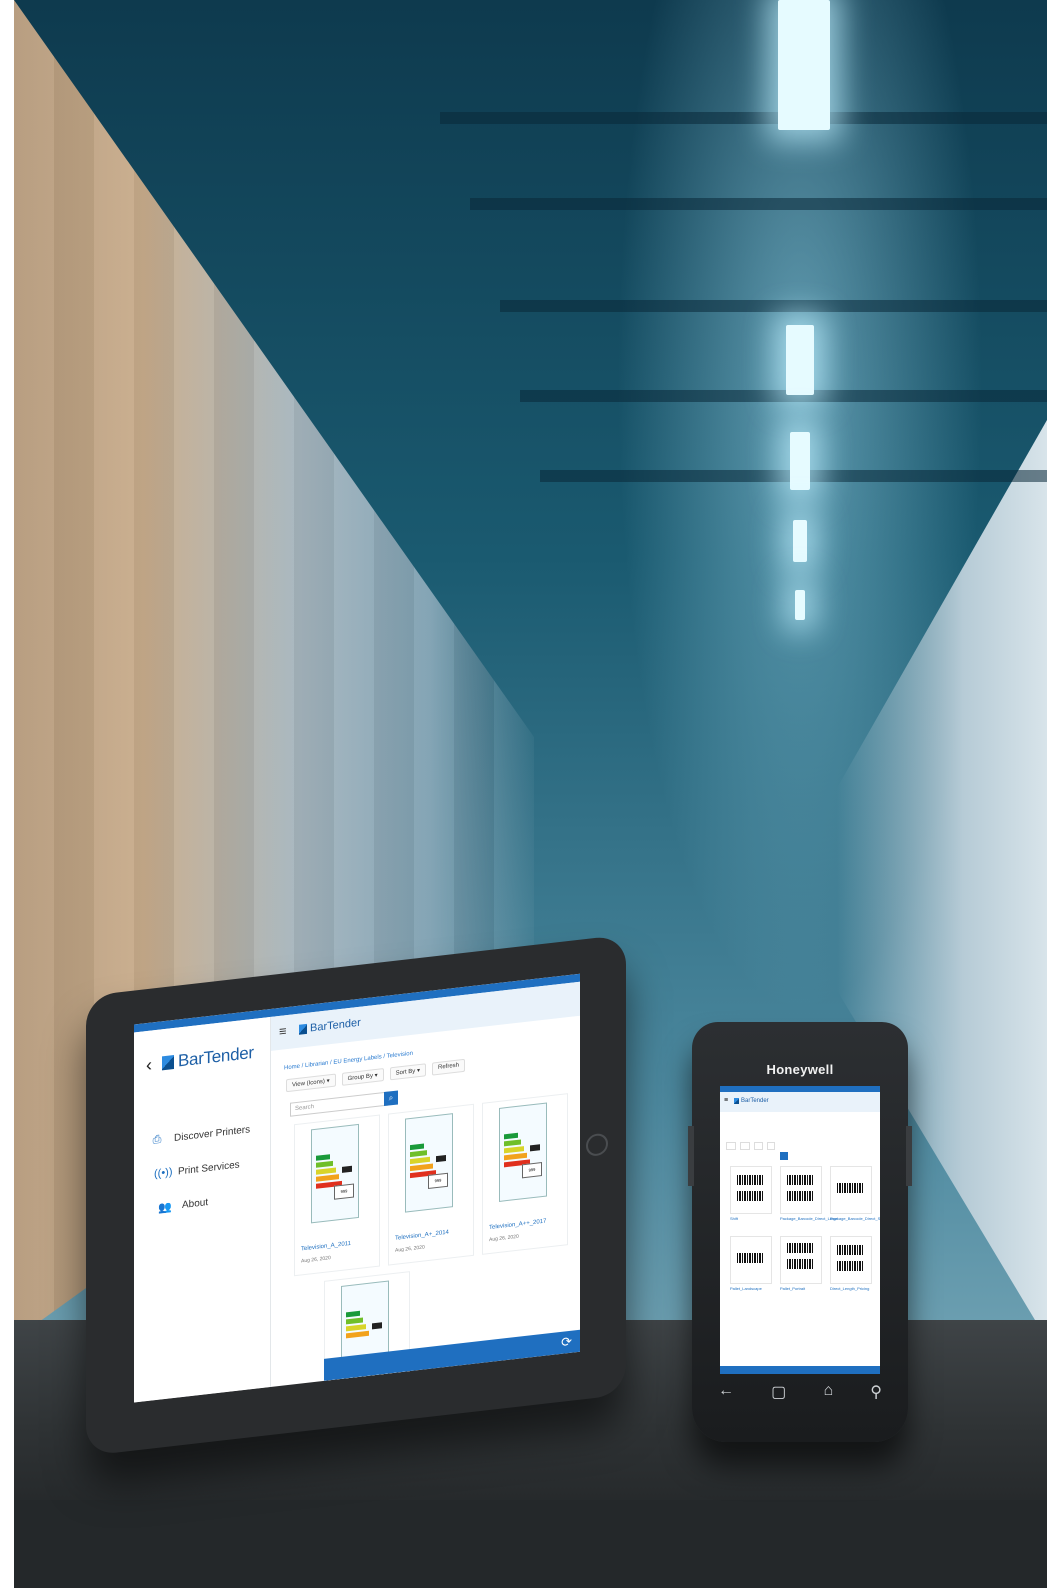 Image resolution: width=1061 pixels, height=1588 pixels. I want to click on broadcast-icon: ((•)), so click(163, 1173).